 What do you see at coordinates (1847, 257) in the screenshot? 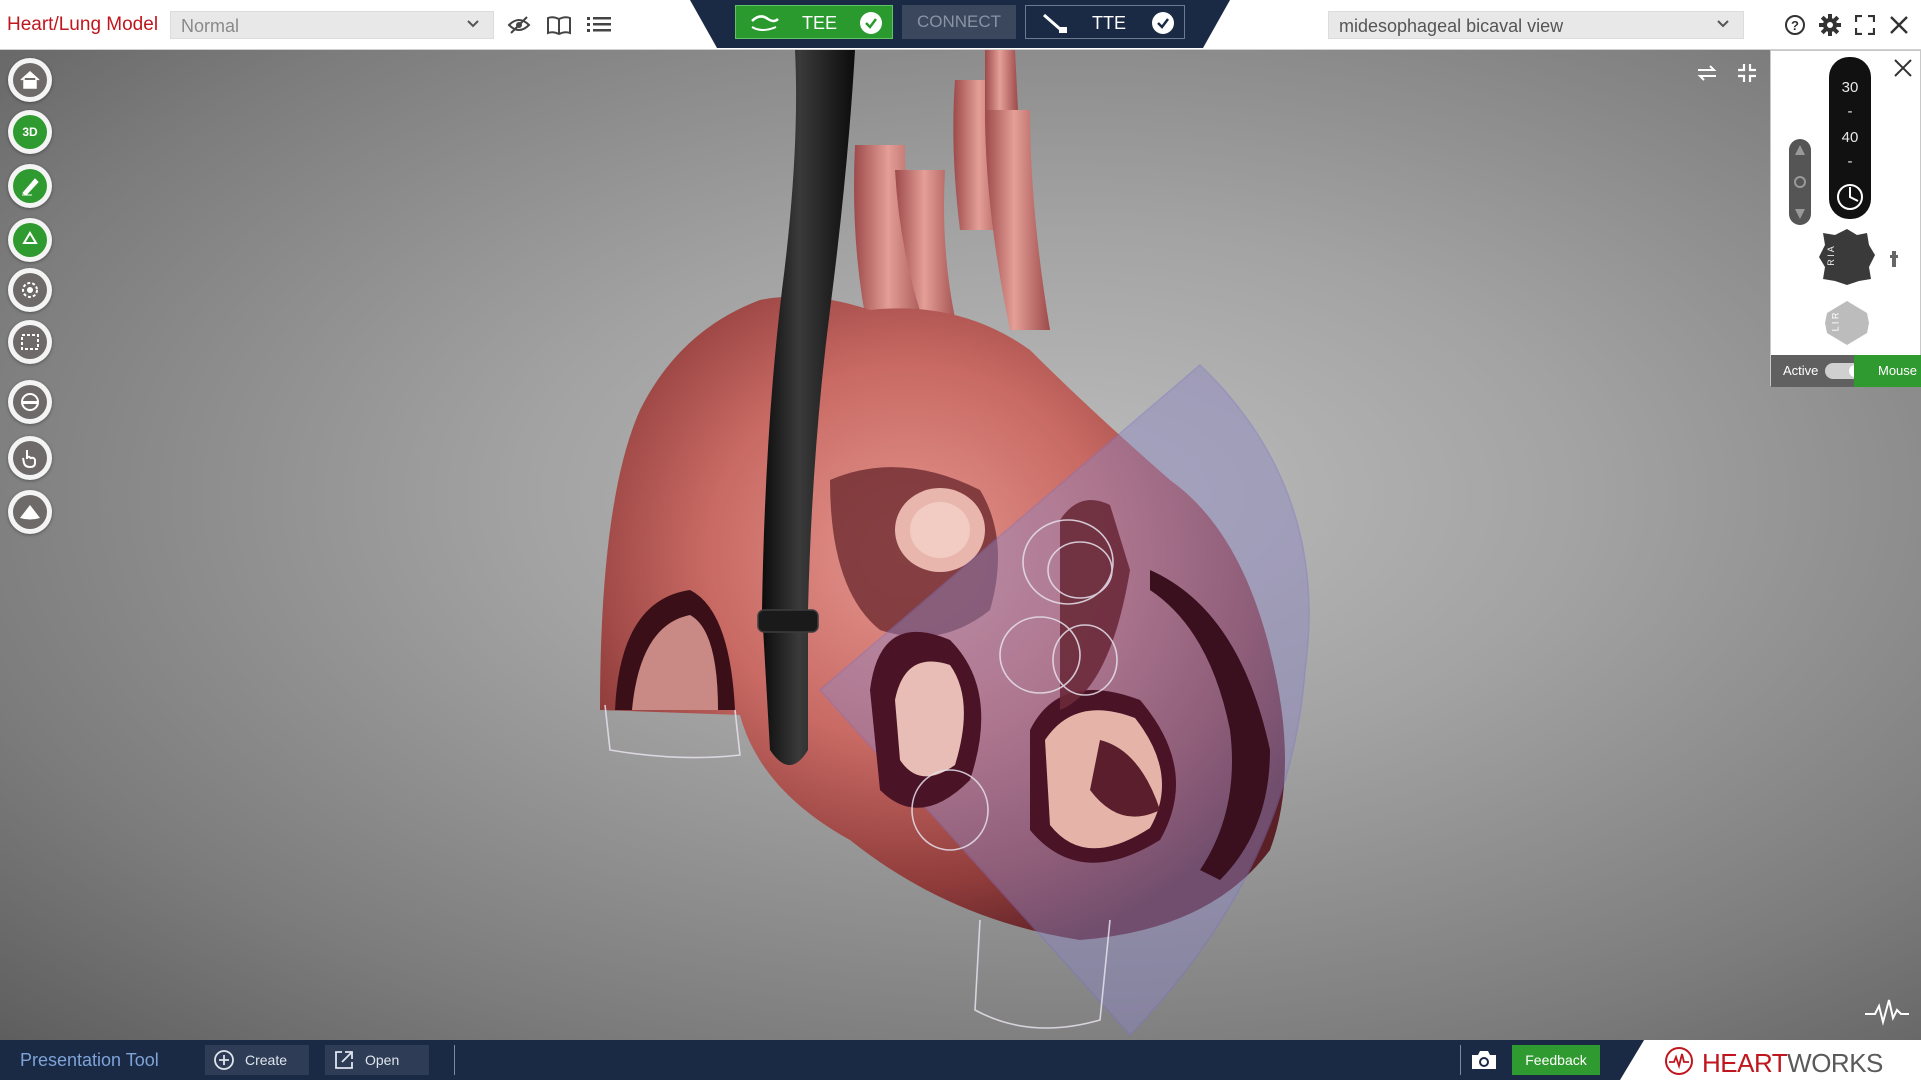
I see `rotation-knob: R I A` at bounding box center [1847, 257].